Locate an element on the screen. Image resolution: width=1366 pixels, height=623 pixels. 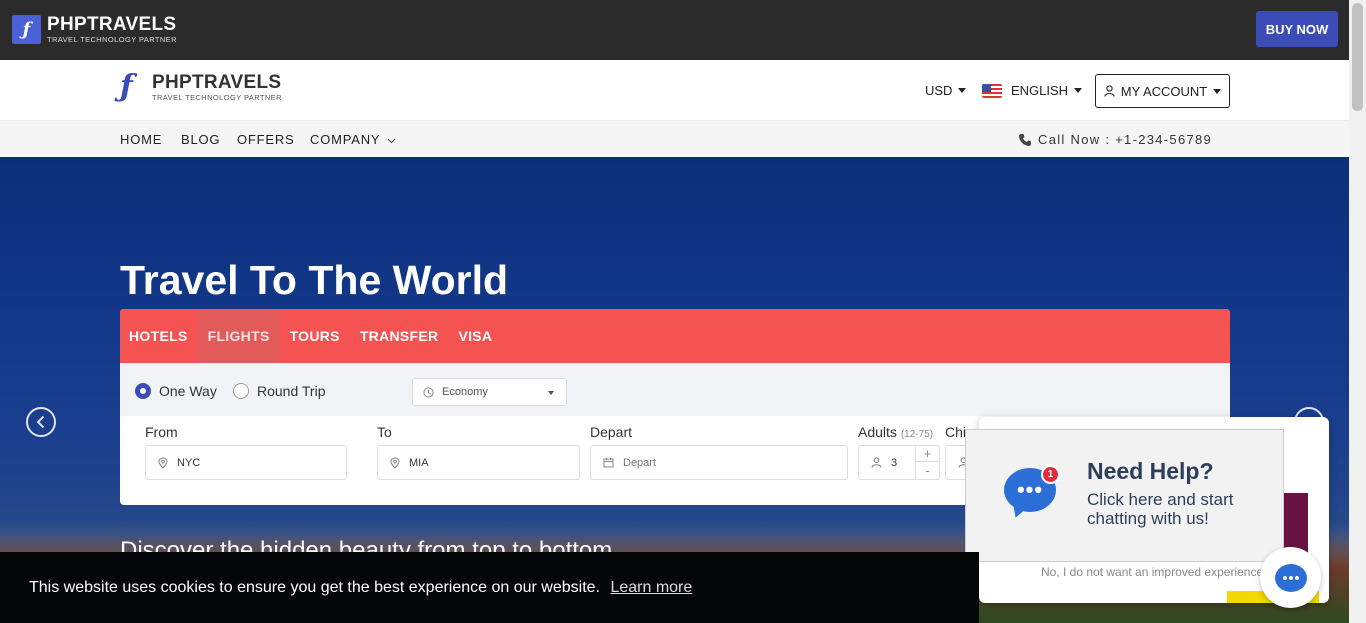
chevron-left-icon is located at coordinates (40, 422).